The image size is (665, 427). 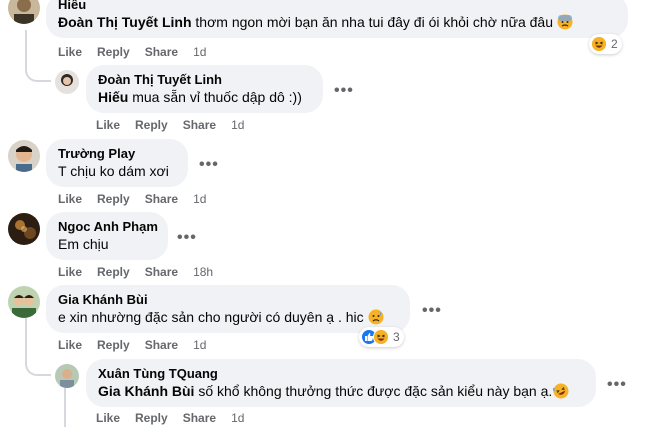 I want to click on comment-text: Hiếu mua sẵn vỉ thuốc dập dô :)), so click(x=204, y=97).